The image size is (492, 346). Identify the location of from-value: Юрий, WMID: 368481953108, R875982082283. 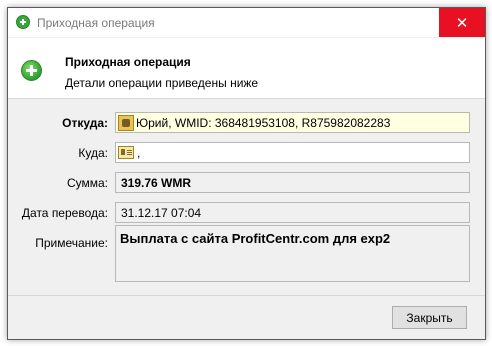
(263, 122).